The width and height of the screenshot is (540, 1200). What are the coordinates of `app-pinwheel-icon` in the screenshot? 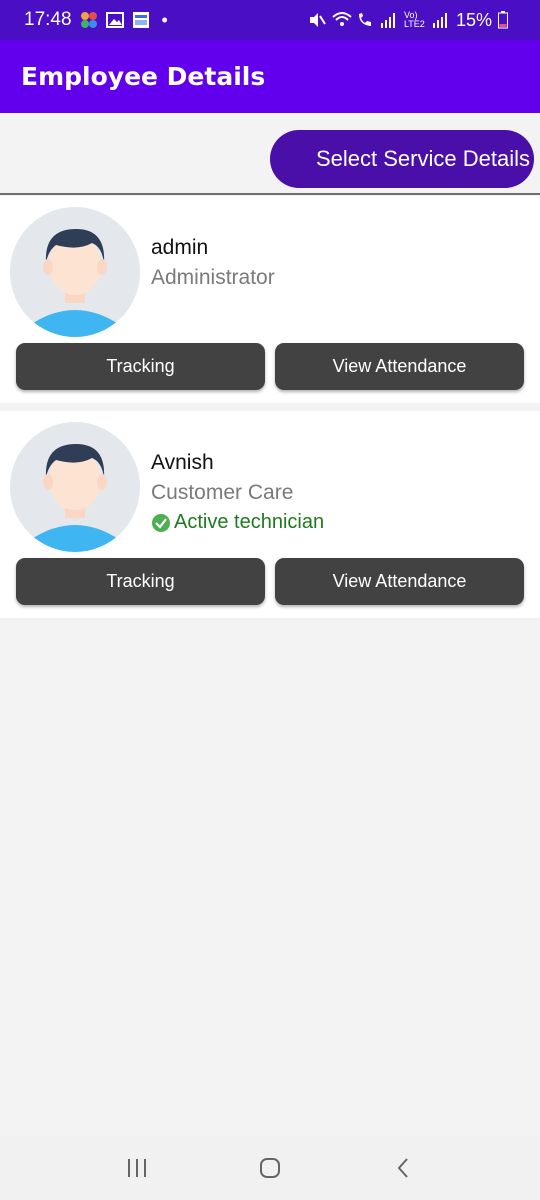 It's located at (89, 20).